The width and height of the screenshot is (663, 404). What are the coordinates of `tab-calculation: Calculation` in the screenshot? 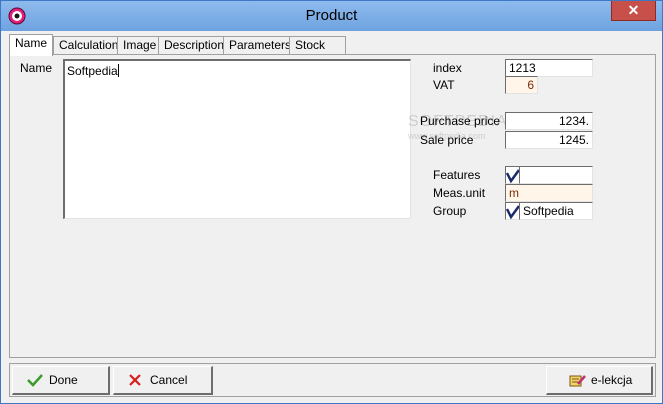 It's located at (89, 45).